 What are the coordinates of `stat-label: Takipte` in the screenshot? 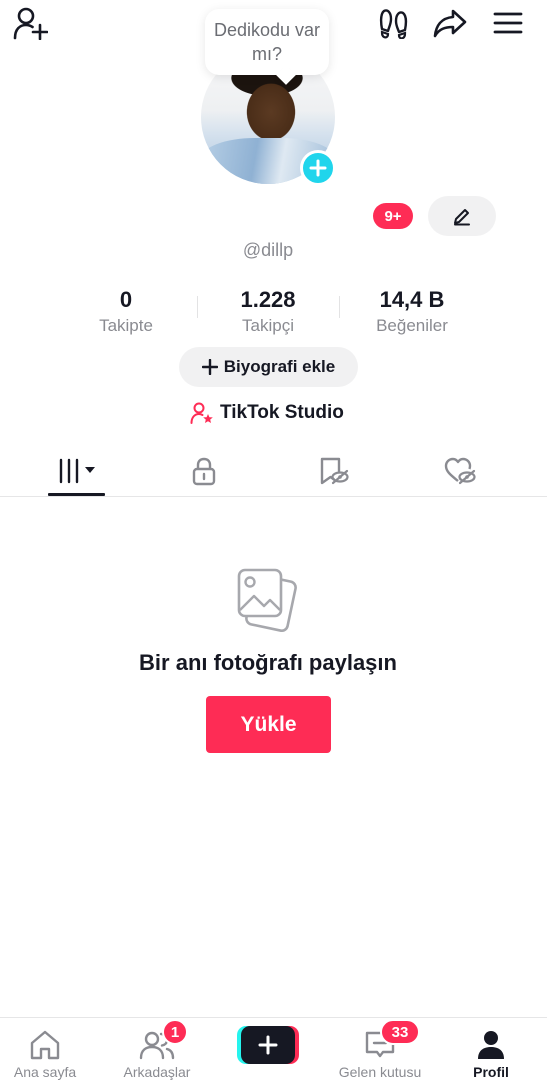 It's located at (126, 325).